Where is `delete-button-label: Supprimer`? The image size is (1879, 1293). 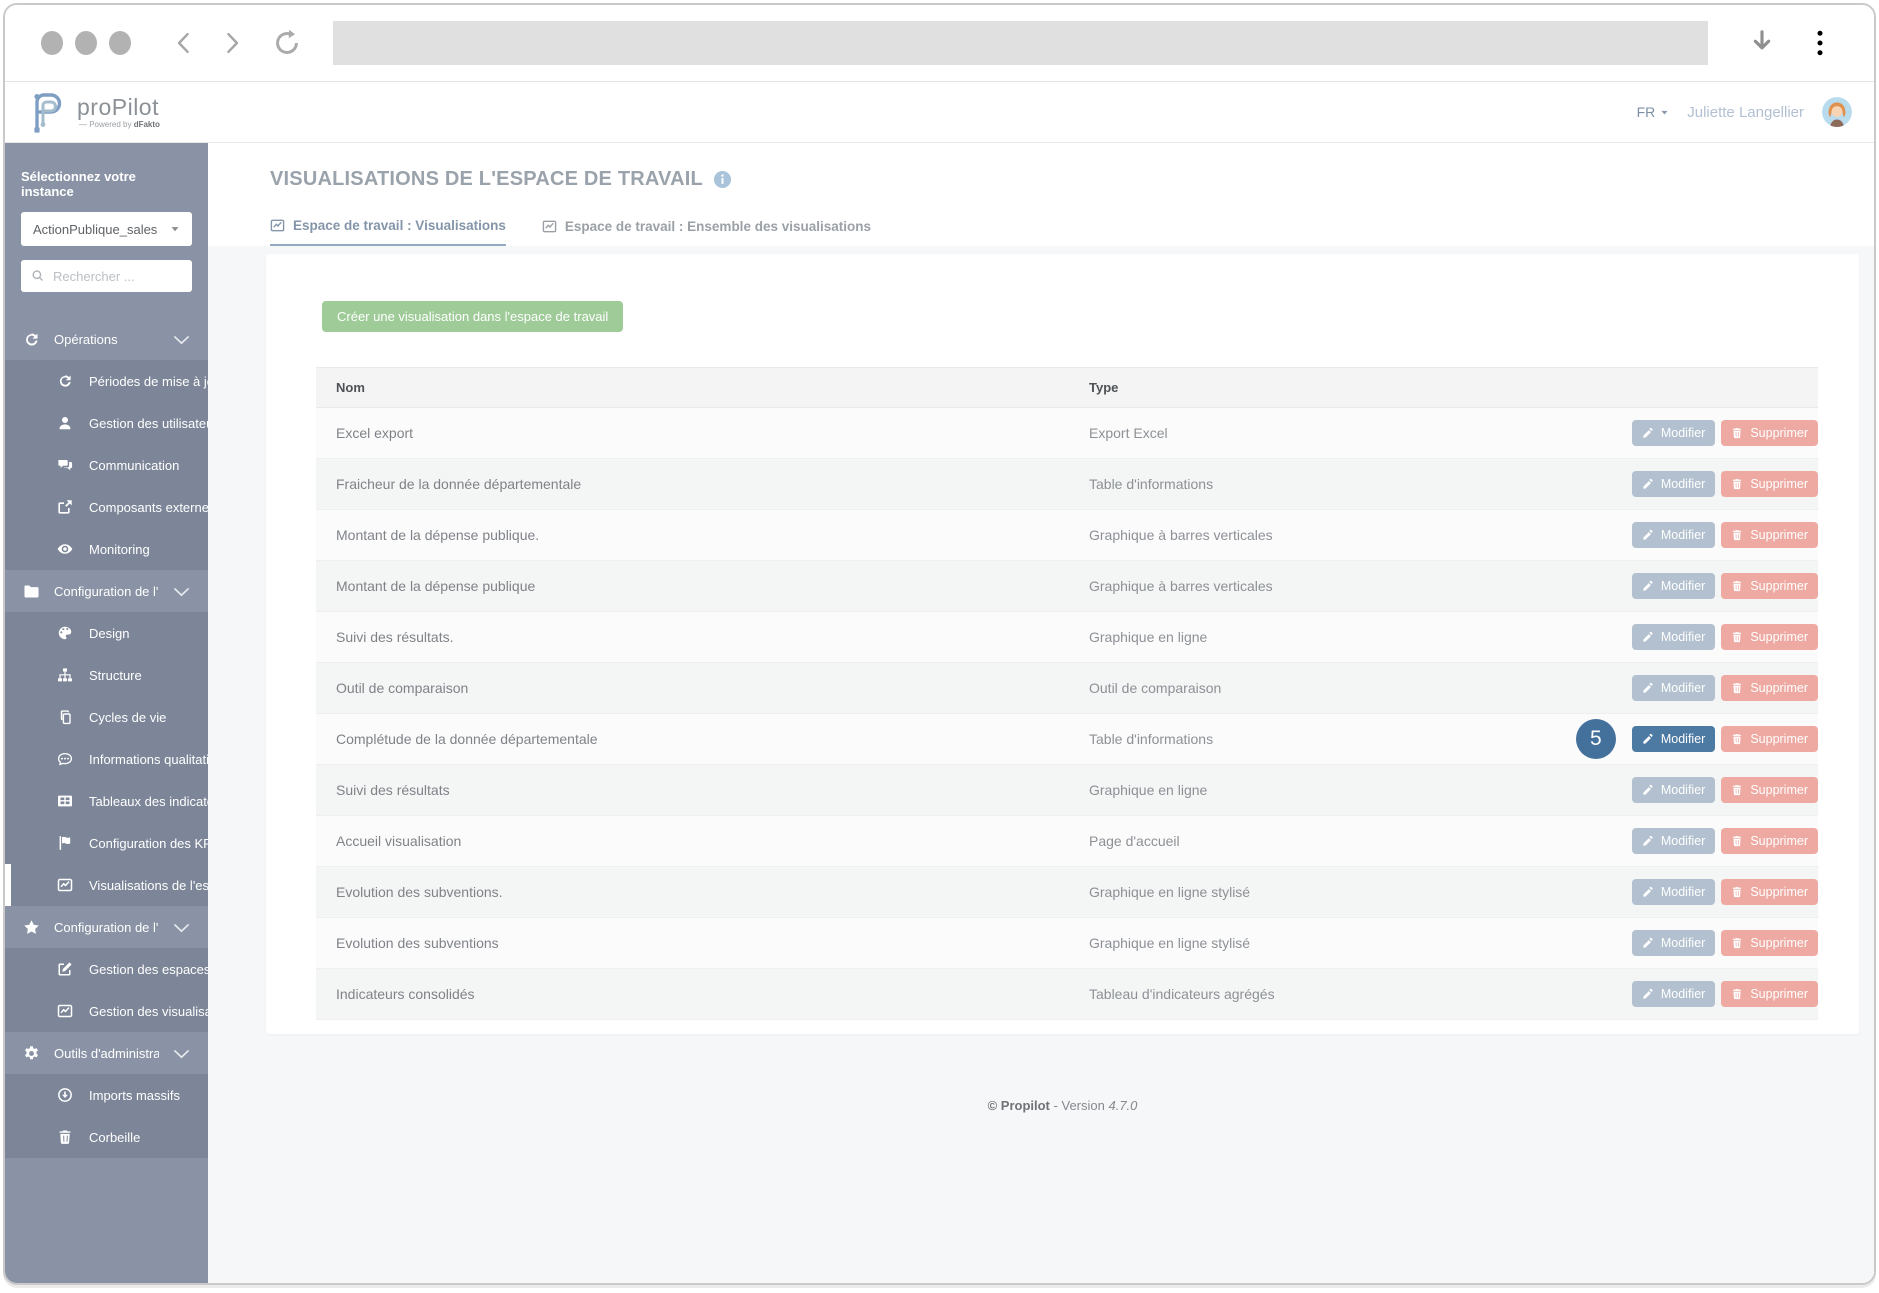
delete-button-label: Supprimer is located at coordinates (1779, 892).